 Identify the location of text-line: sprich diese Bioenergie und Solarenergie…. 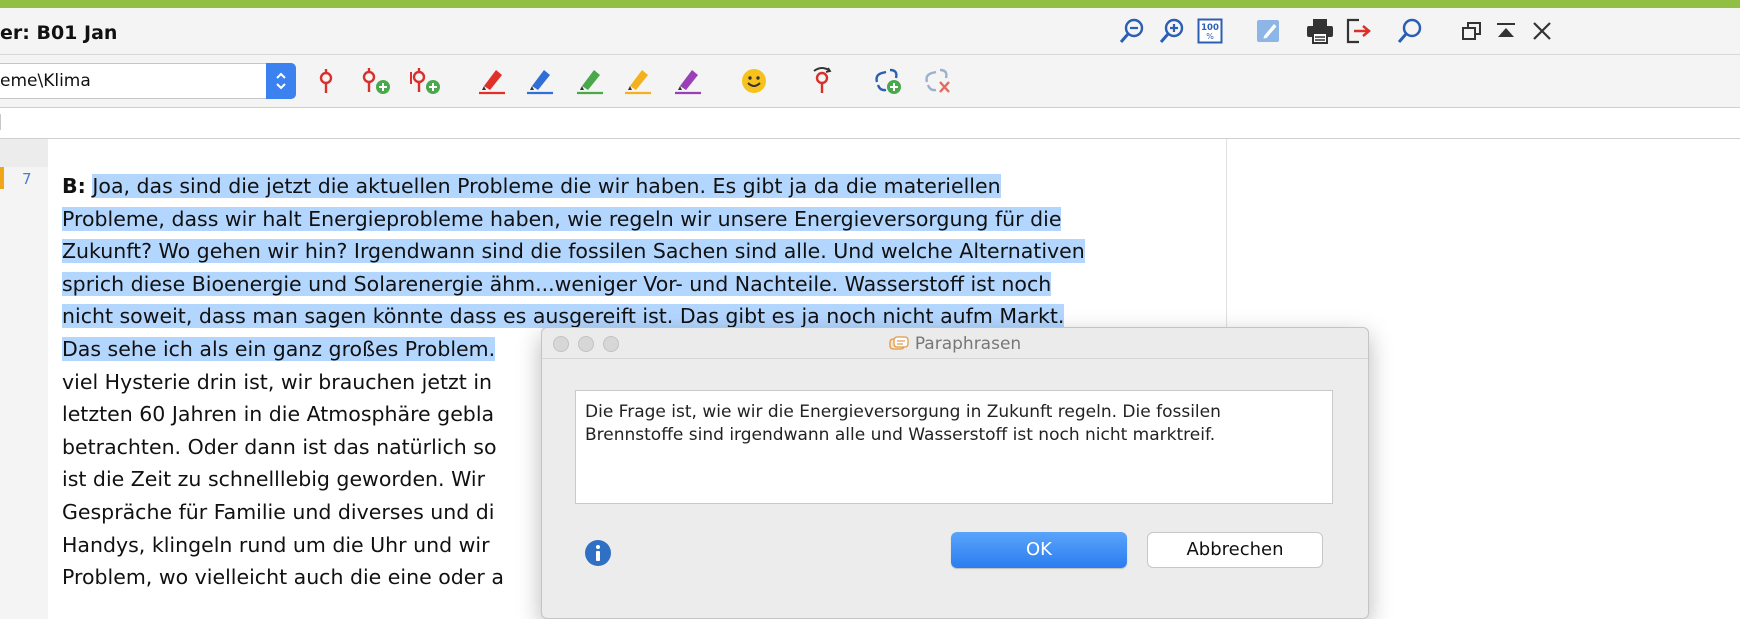
(637, 284).